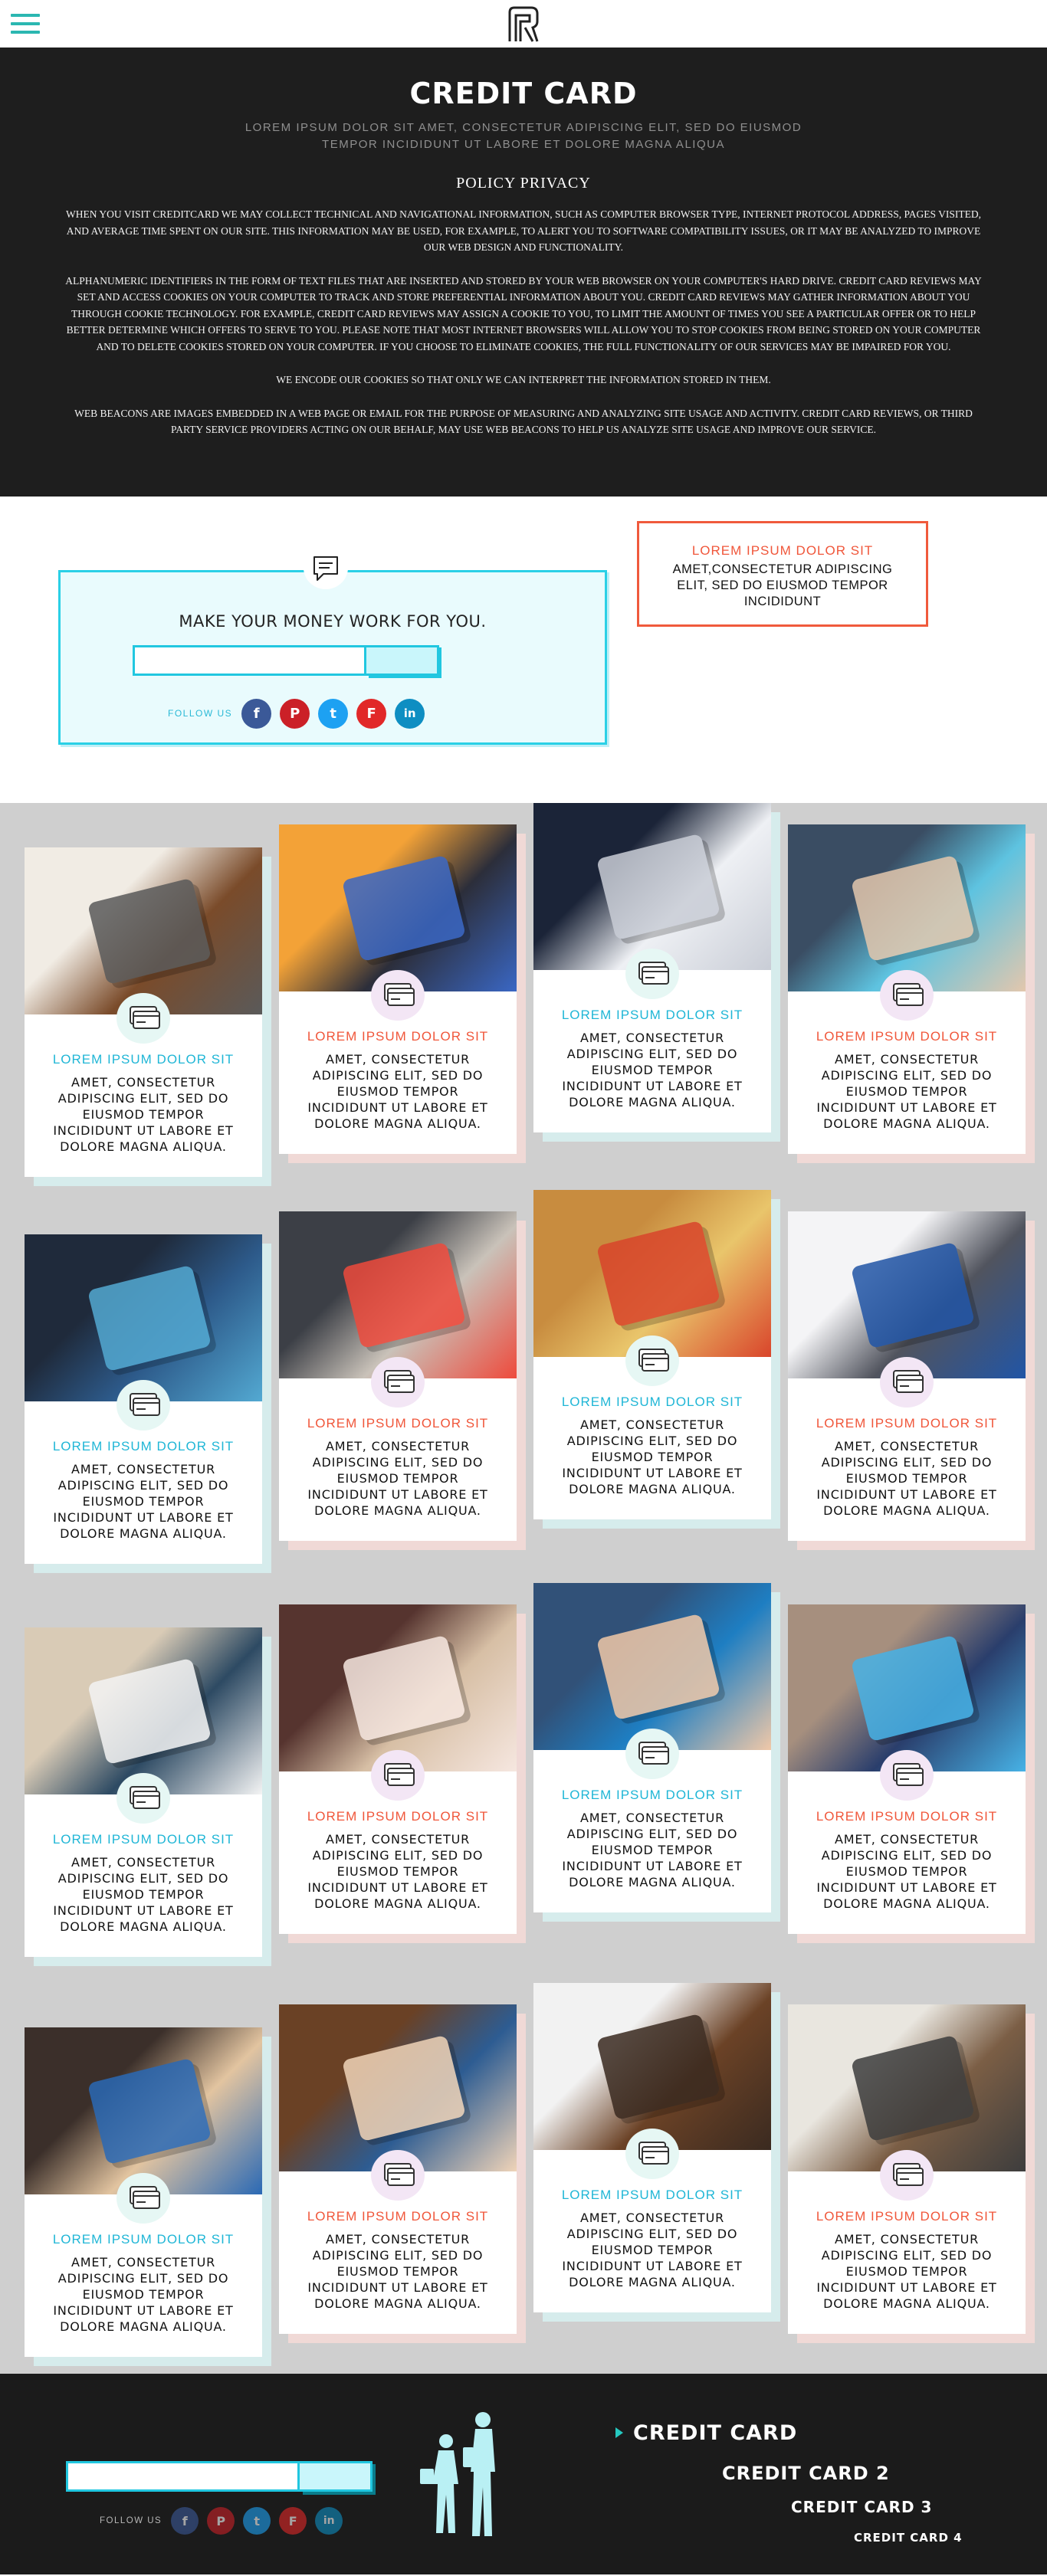 Image resolution: width=1047 pixels, height=2576 pixels. Describe the element at coordinates (907, 1688) in the screenshot. I see `card-terminal-photo` at that location.